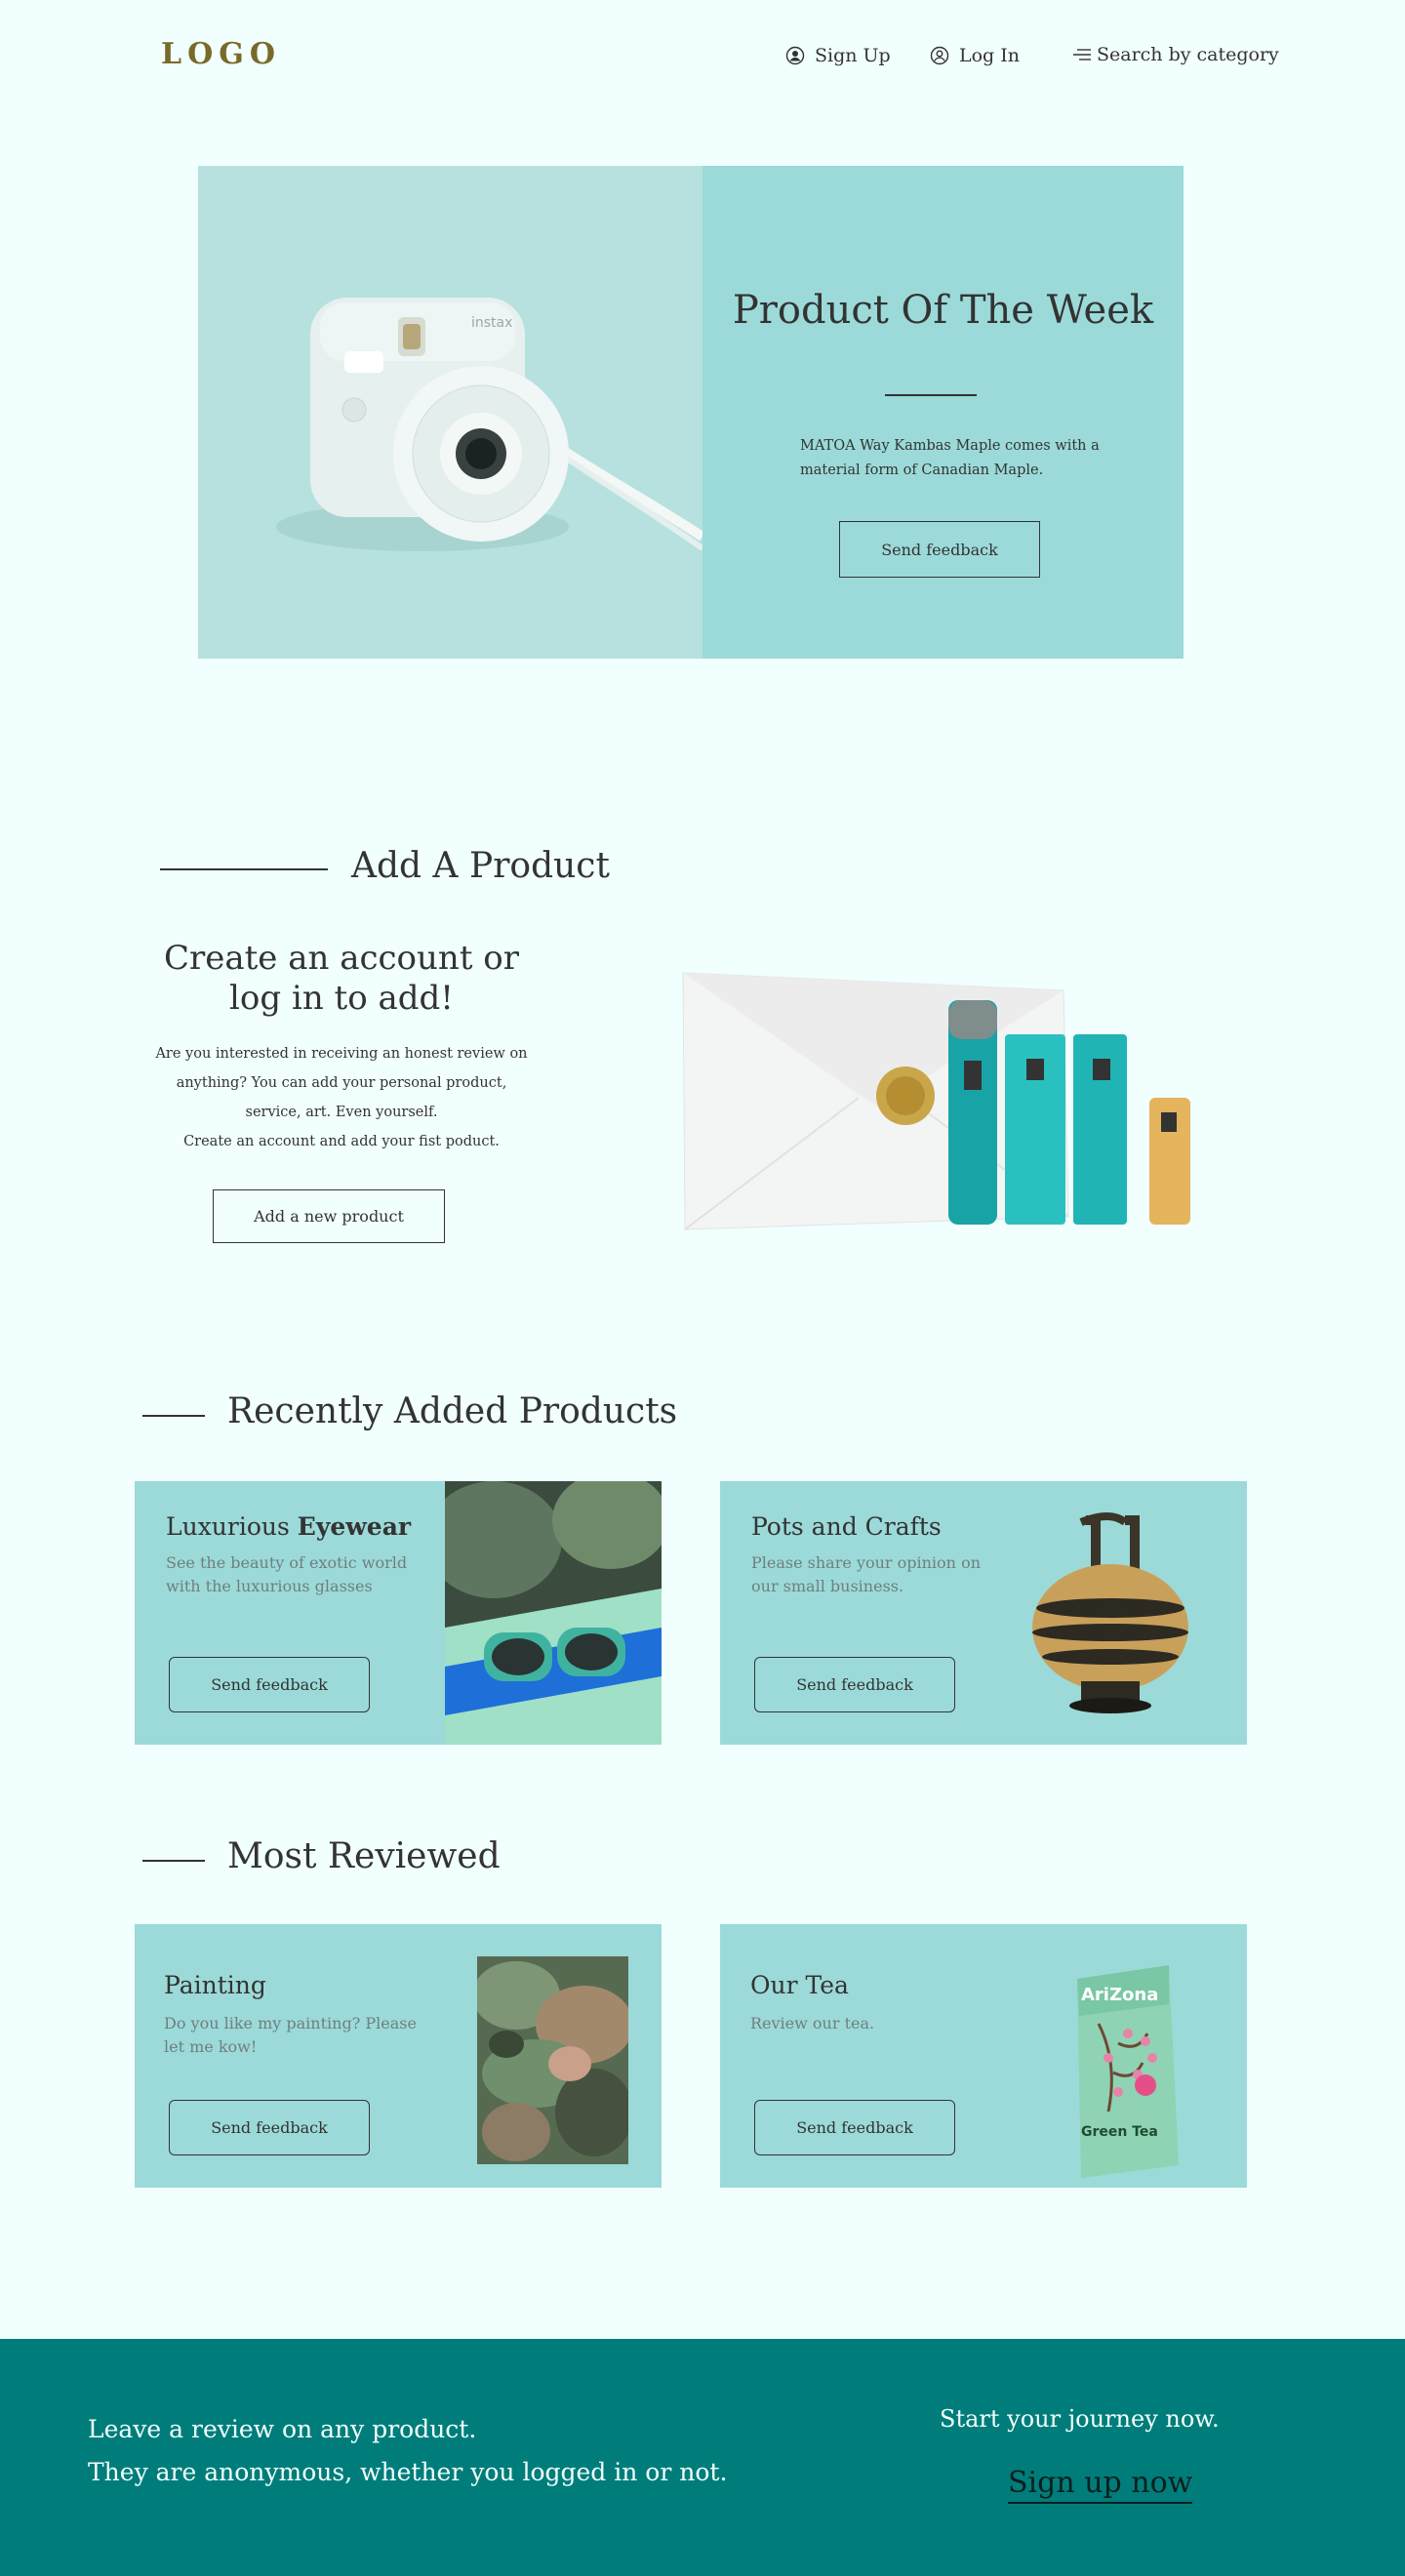  What do you see at coordinates (341, 1112) in the screenshot?
I see `add-product-text-line: service, art. Even yourself.` at bounding box center [341, 1112].